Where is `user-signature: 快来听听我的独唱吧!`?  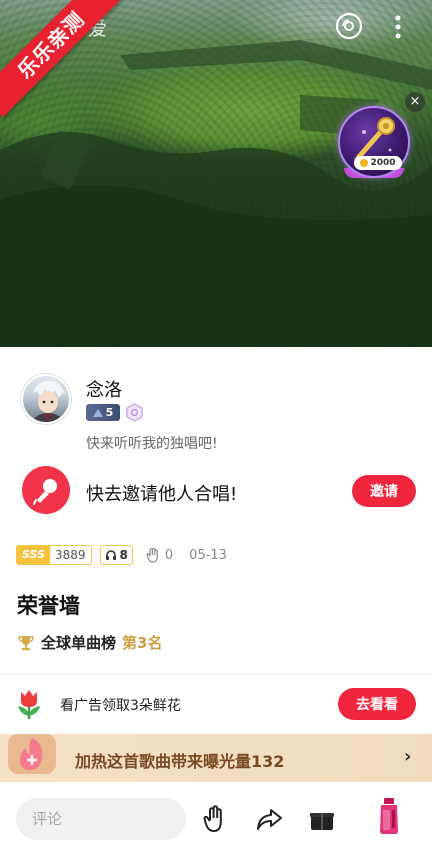 user-signature: 快来听听我的独唱吧! is located at coordinates (152, 444).